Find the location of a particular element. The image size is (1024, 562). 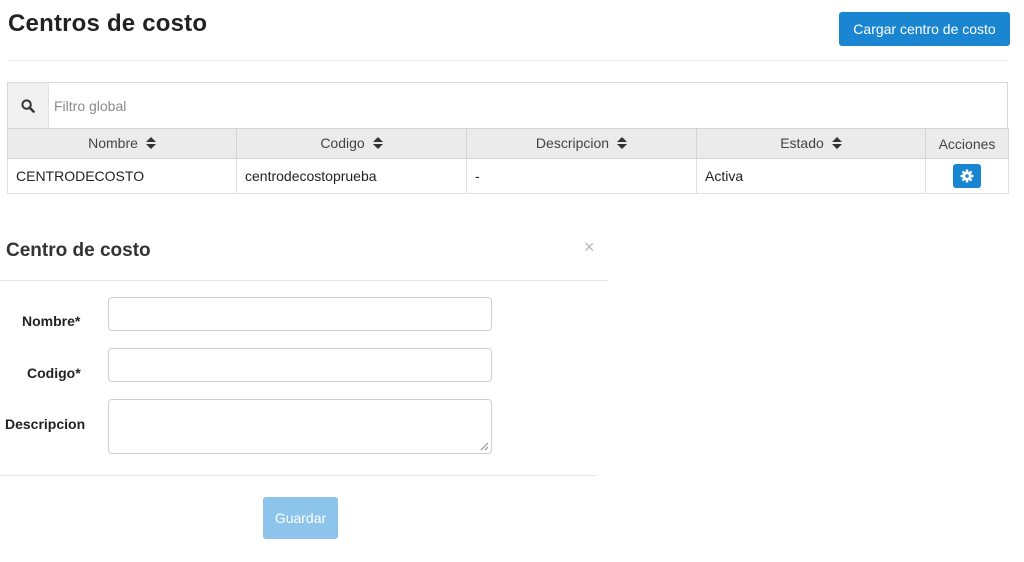

column-header-acciones: Acciones is located at coordinates (967, 143).